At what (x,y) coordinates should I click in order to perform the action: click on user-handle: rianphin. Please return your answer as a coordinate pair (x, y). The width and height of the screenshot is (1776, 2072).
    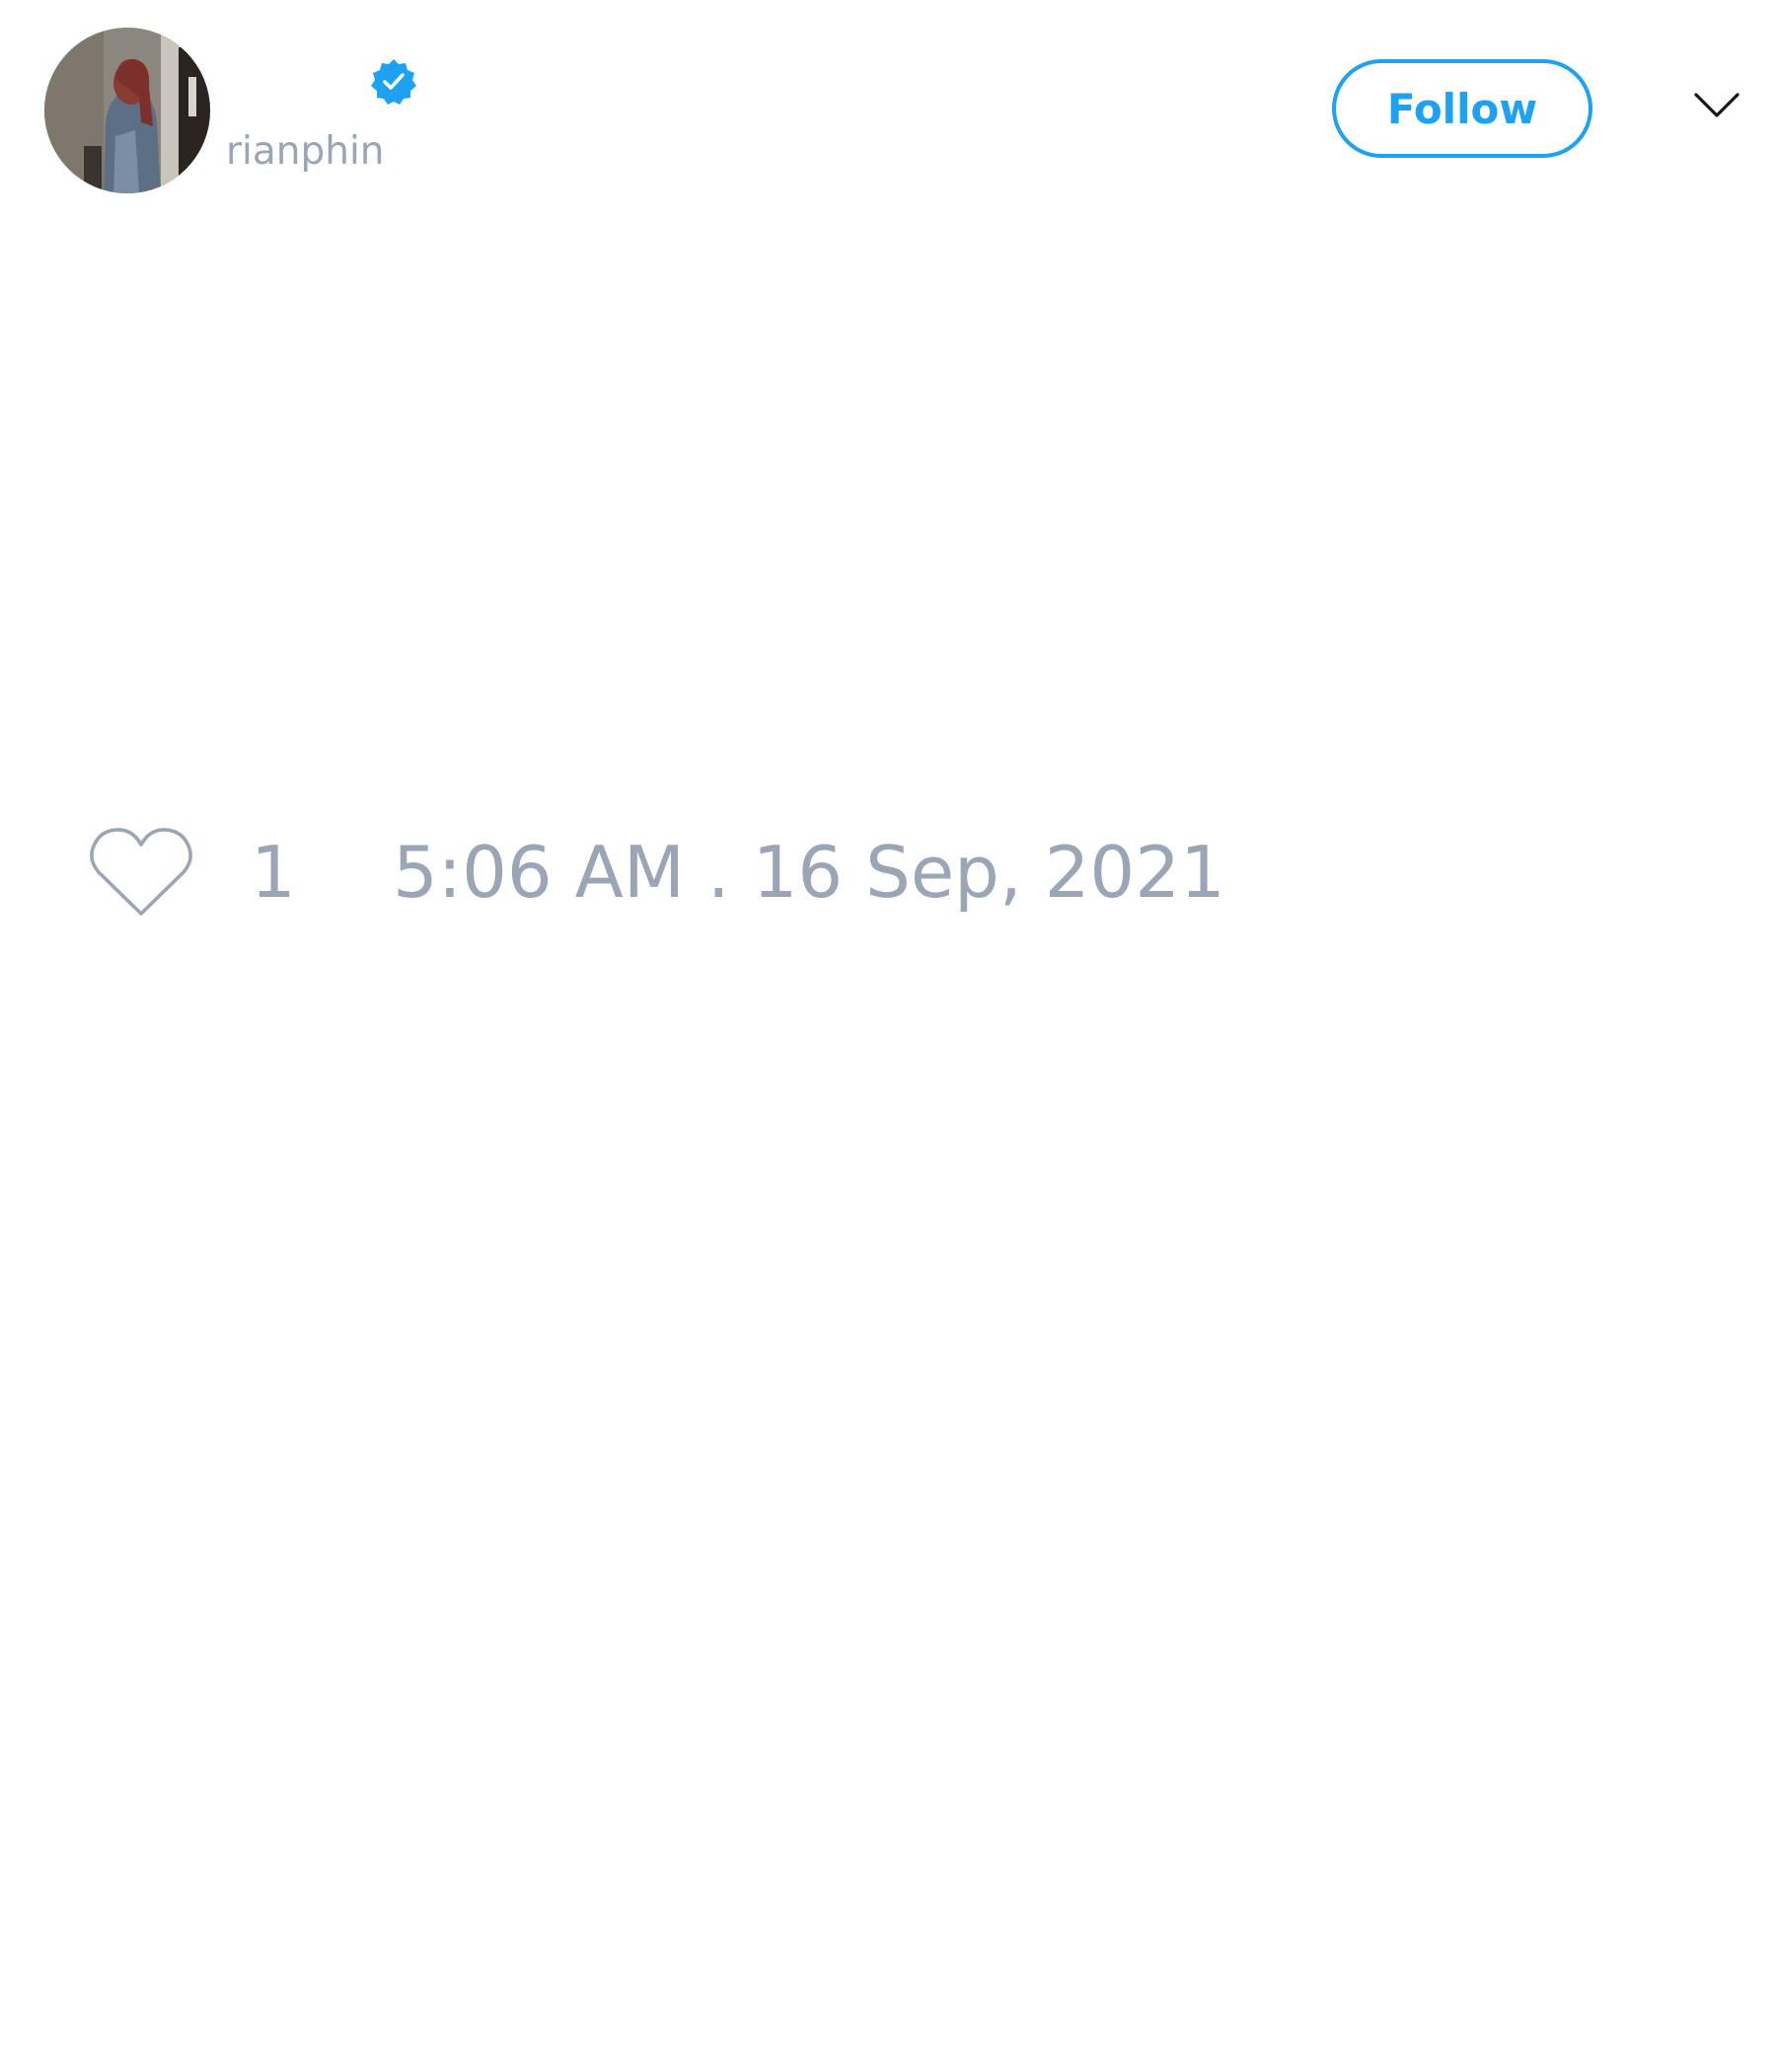
    Looking at the image, I should click on (305, 152).